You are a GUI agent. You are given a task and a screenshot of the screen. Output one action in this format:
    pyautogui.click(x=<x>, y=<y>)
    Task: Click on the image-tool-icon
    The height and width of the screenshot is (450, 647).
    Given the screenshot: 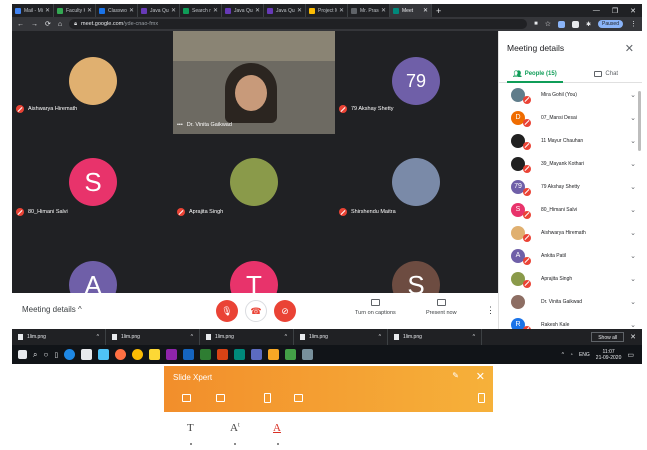 What is the action you would take?
    pyautogui.click(x=186, y=398)
    